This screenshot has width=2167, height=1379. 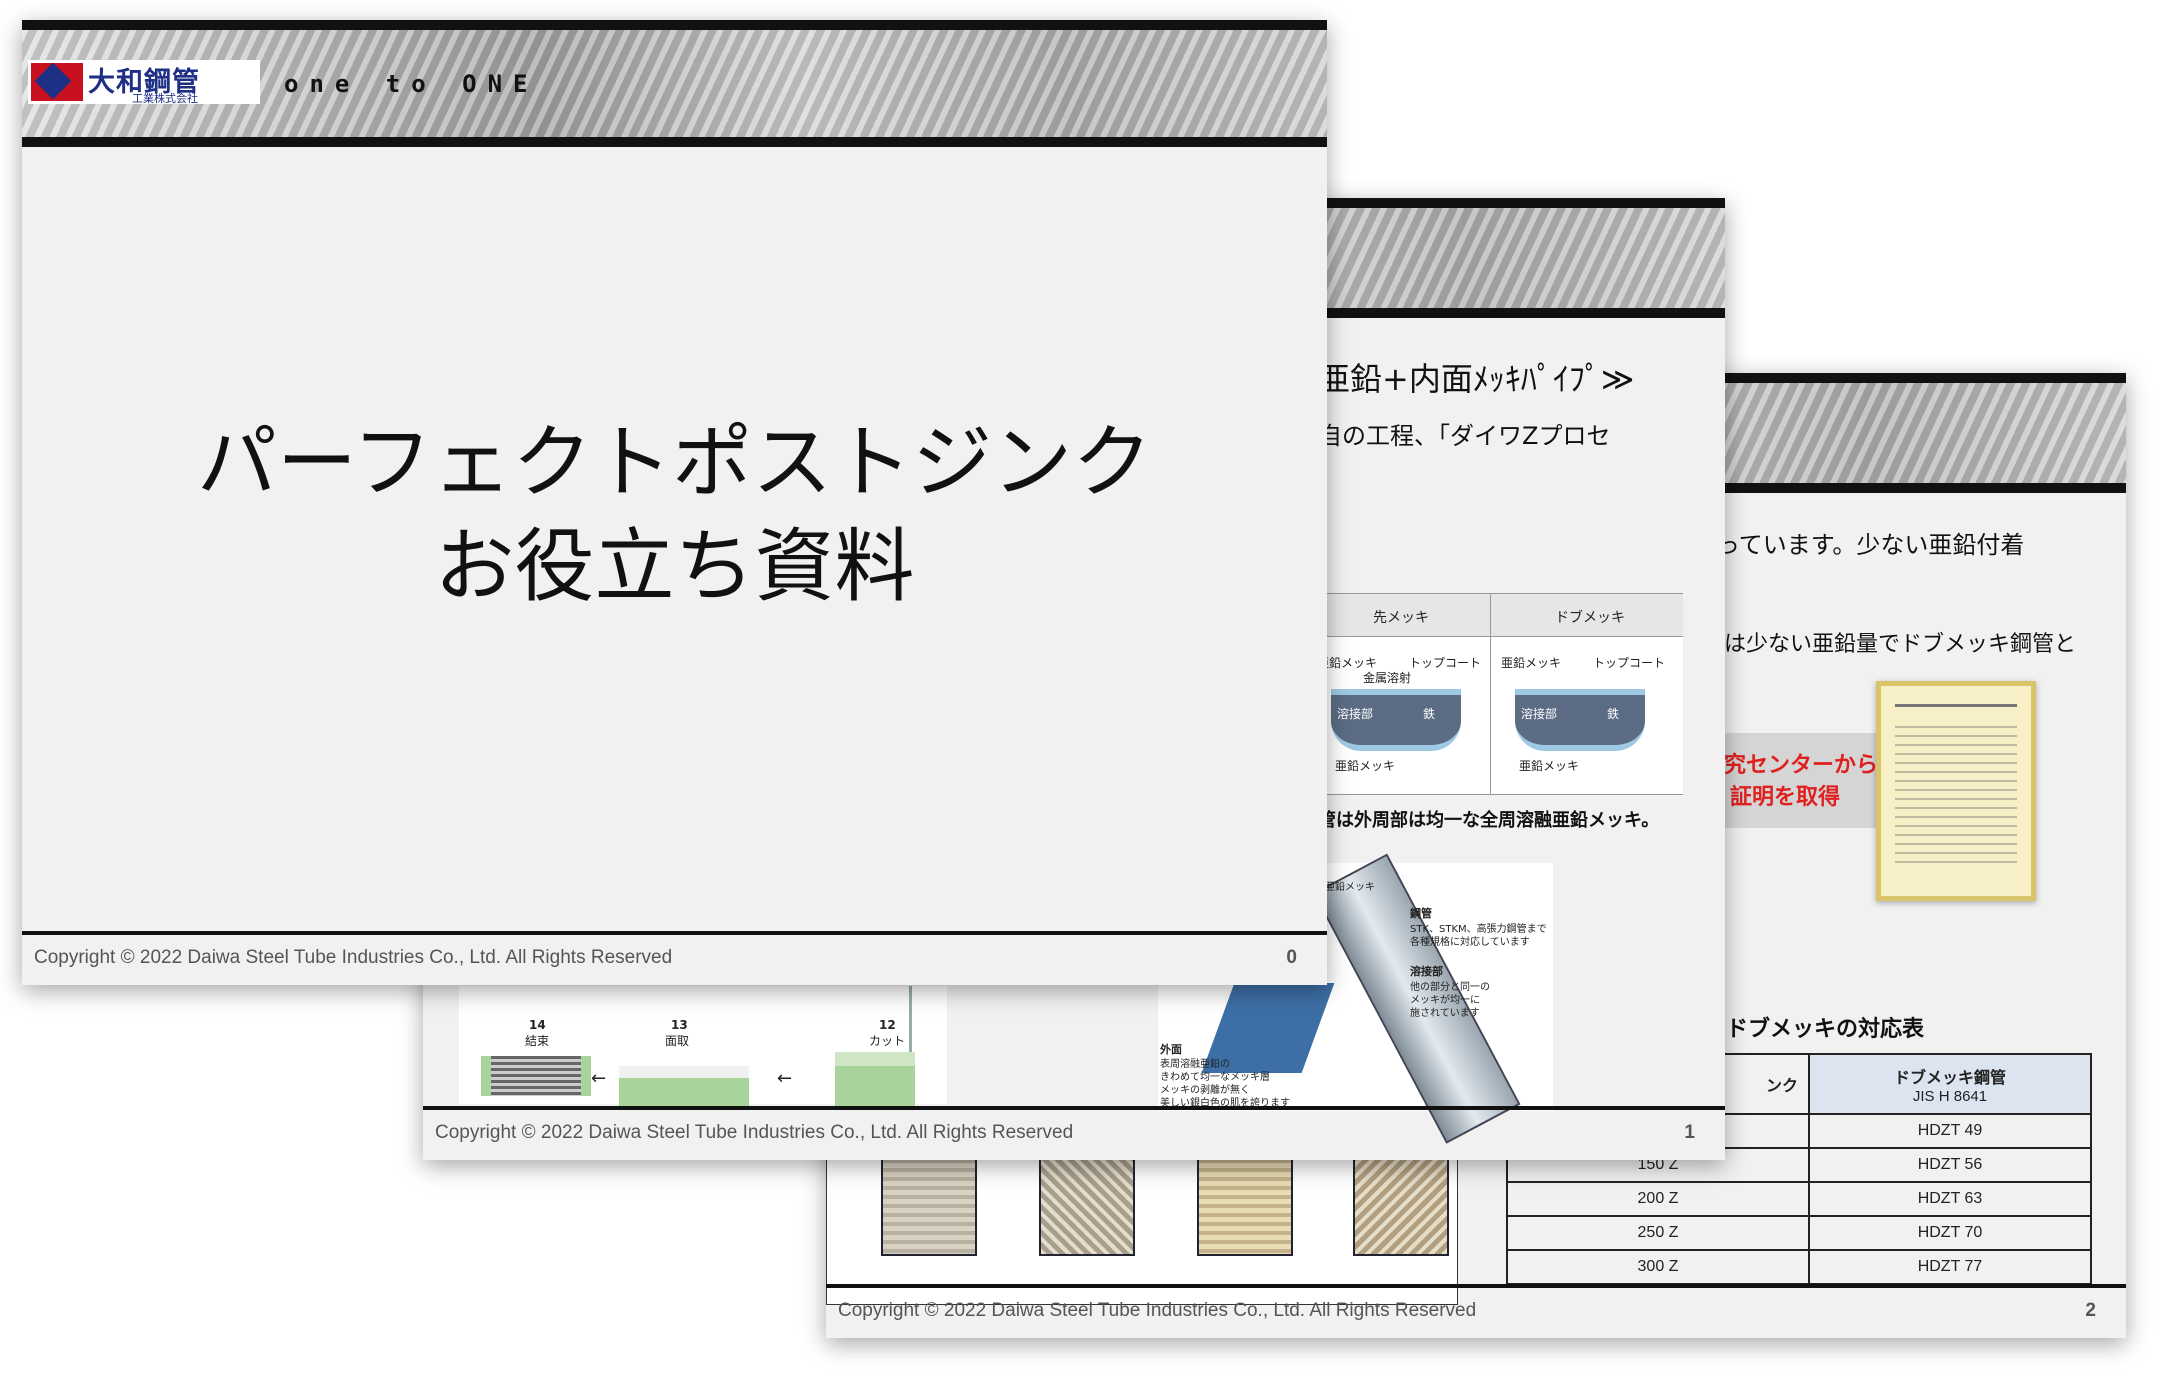 I want to click on table-cell: HDZT 70, so click(x=1950, y=1233).